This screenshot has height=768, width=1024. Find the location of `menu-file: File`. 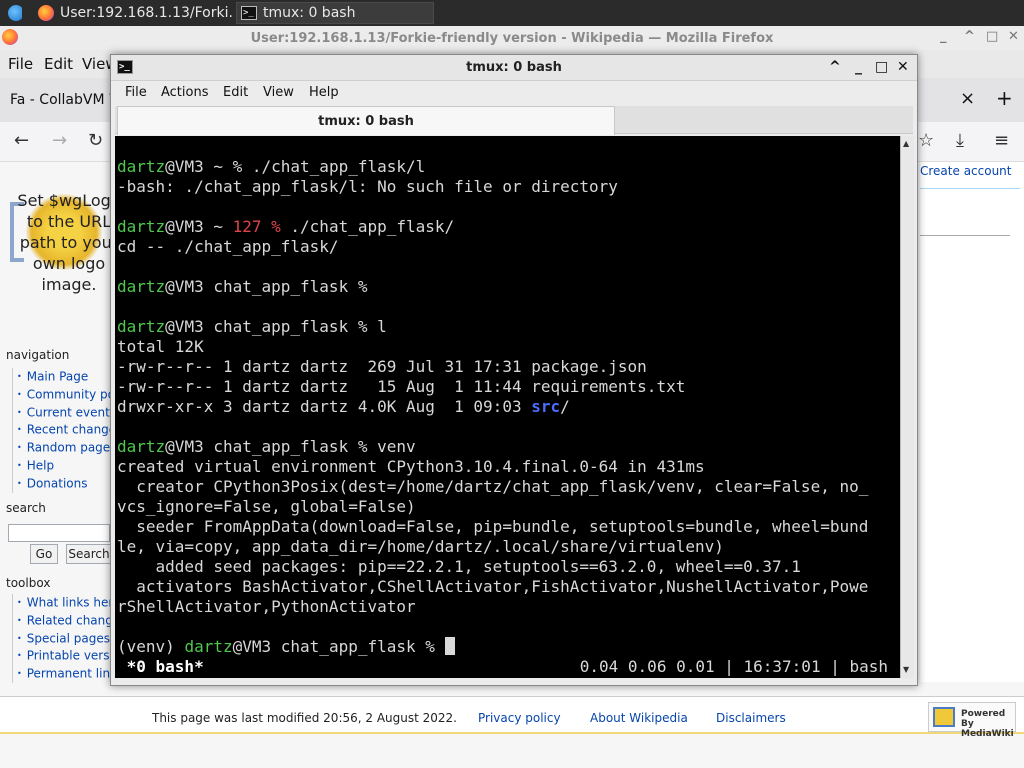

menu-file: File is located at coordinates (20, 64).